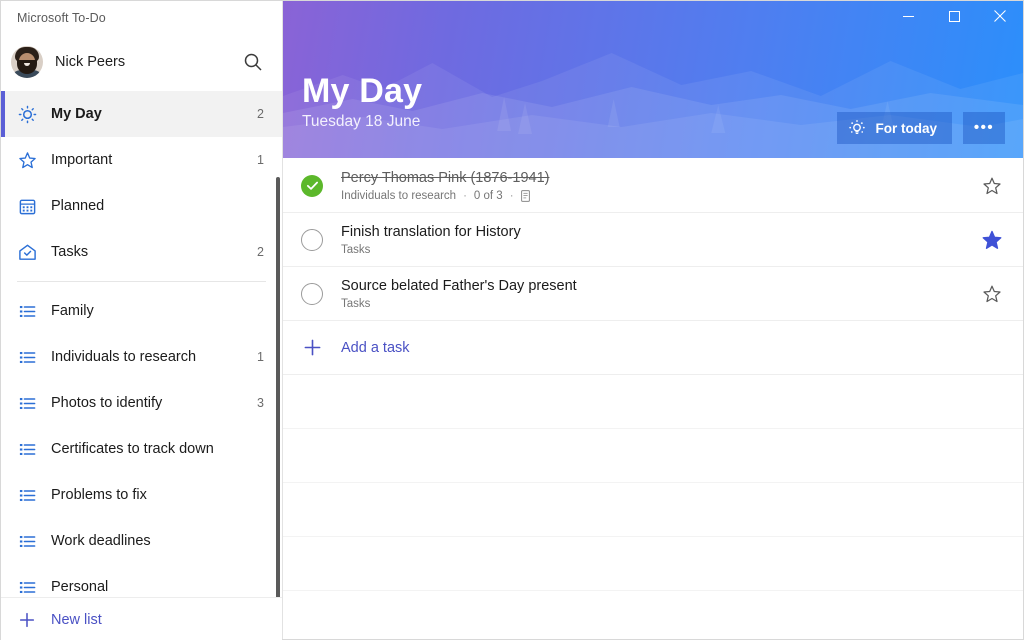 The height and width of the screenshot is (640, 1024). What do you see at coordinates (101, 541) in the screenshot?
I see `sidebar-item-label: Work deadlines` at bounding box center [101, 541].